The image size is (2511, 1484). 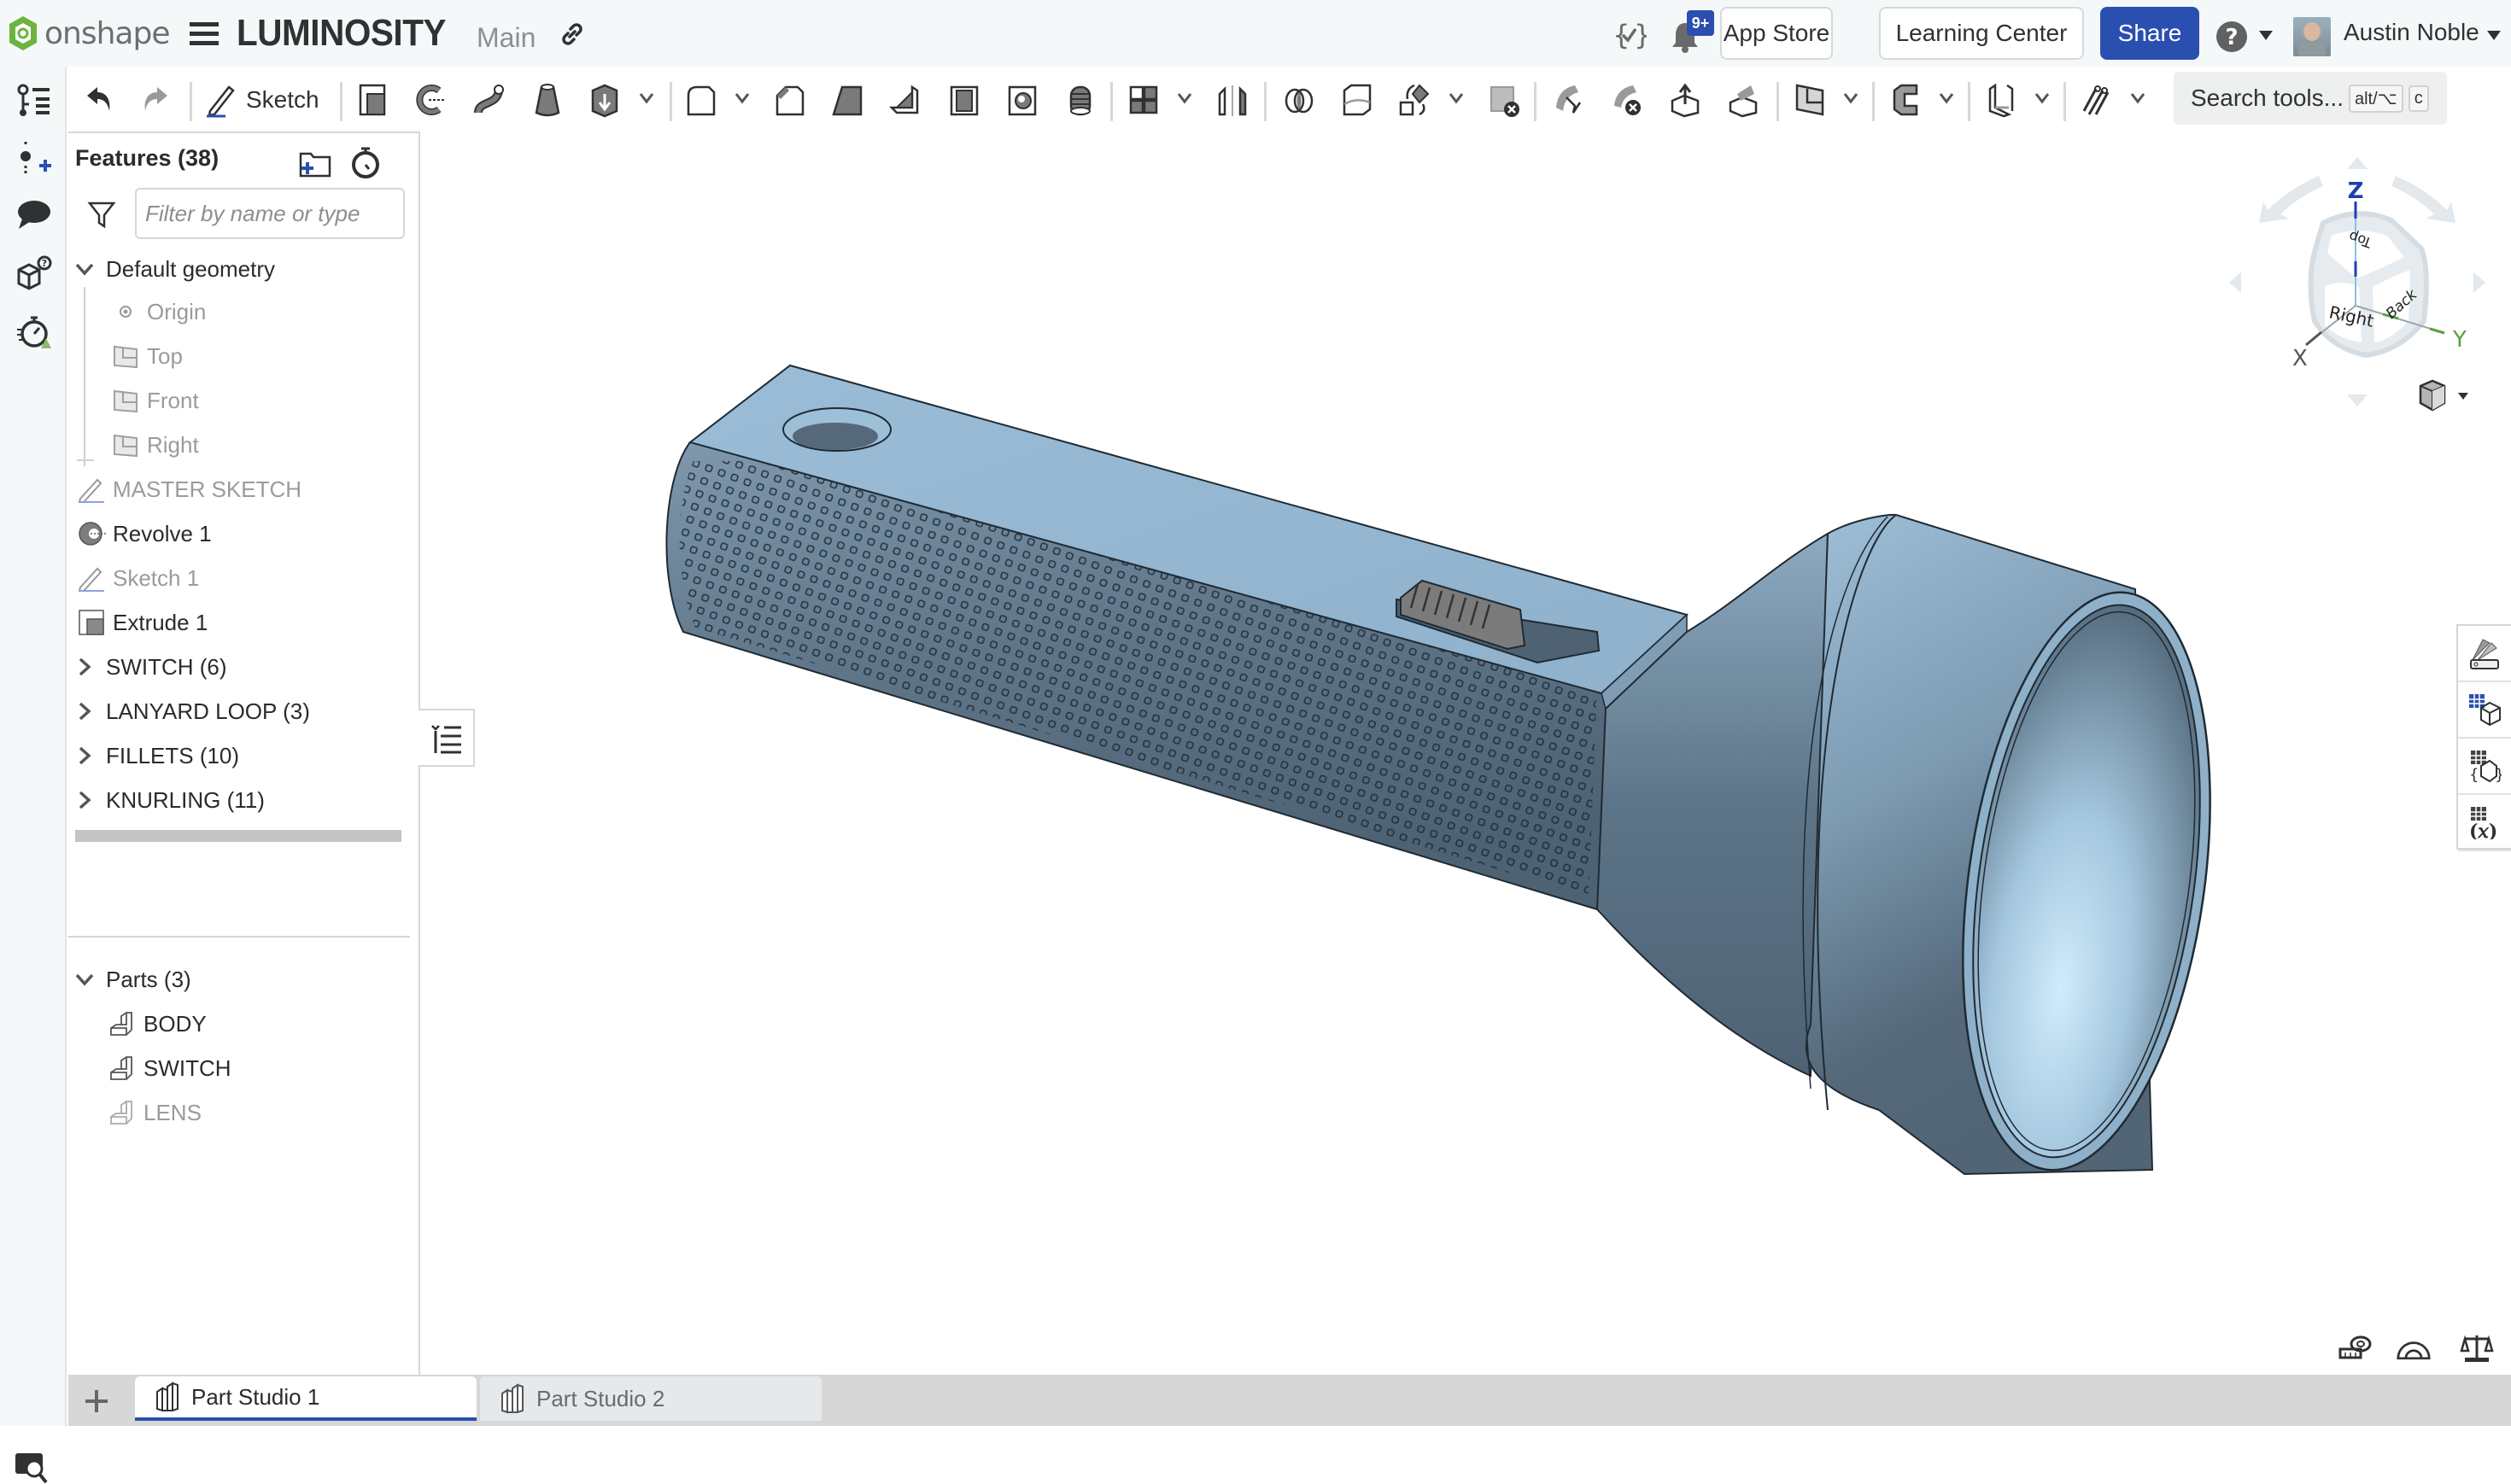 What do you see at coordinates (2149, 33) in the screenshot?
I see `share-button: Share` at bounding box center [2149, 33].